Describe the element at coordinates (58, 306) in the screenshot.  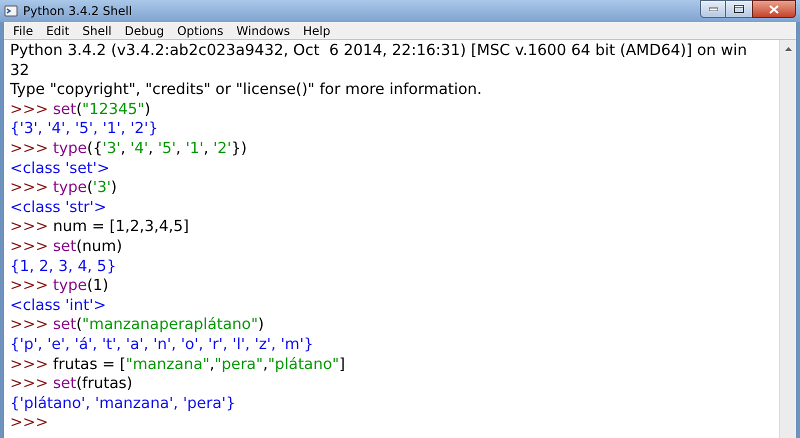
I see `code-line: <class 'int'>` at that location.